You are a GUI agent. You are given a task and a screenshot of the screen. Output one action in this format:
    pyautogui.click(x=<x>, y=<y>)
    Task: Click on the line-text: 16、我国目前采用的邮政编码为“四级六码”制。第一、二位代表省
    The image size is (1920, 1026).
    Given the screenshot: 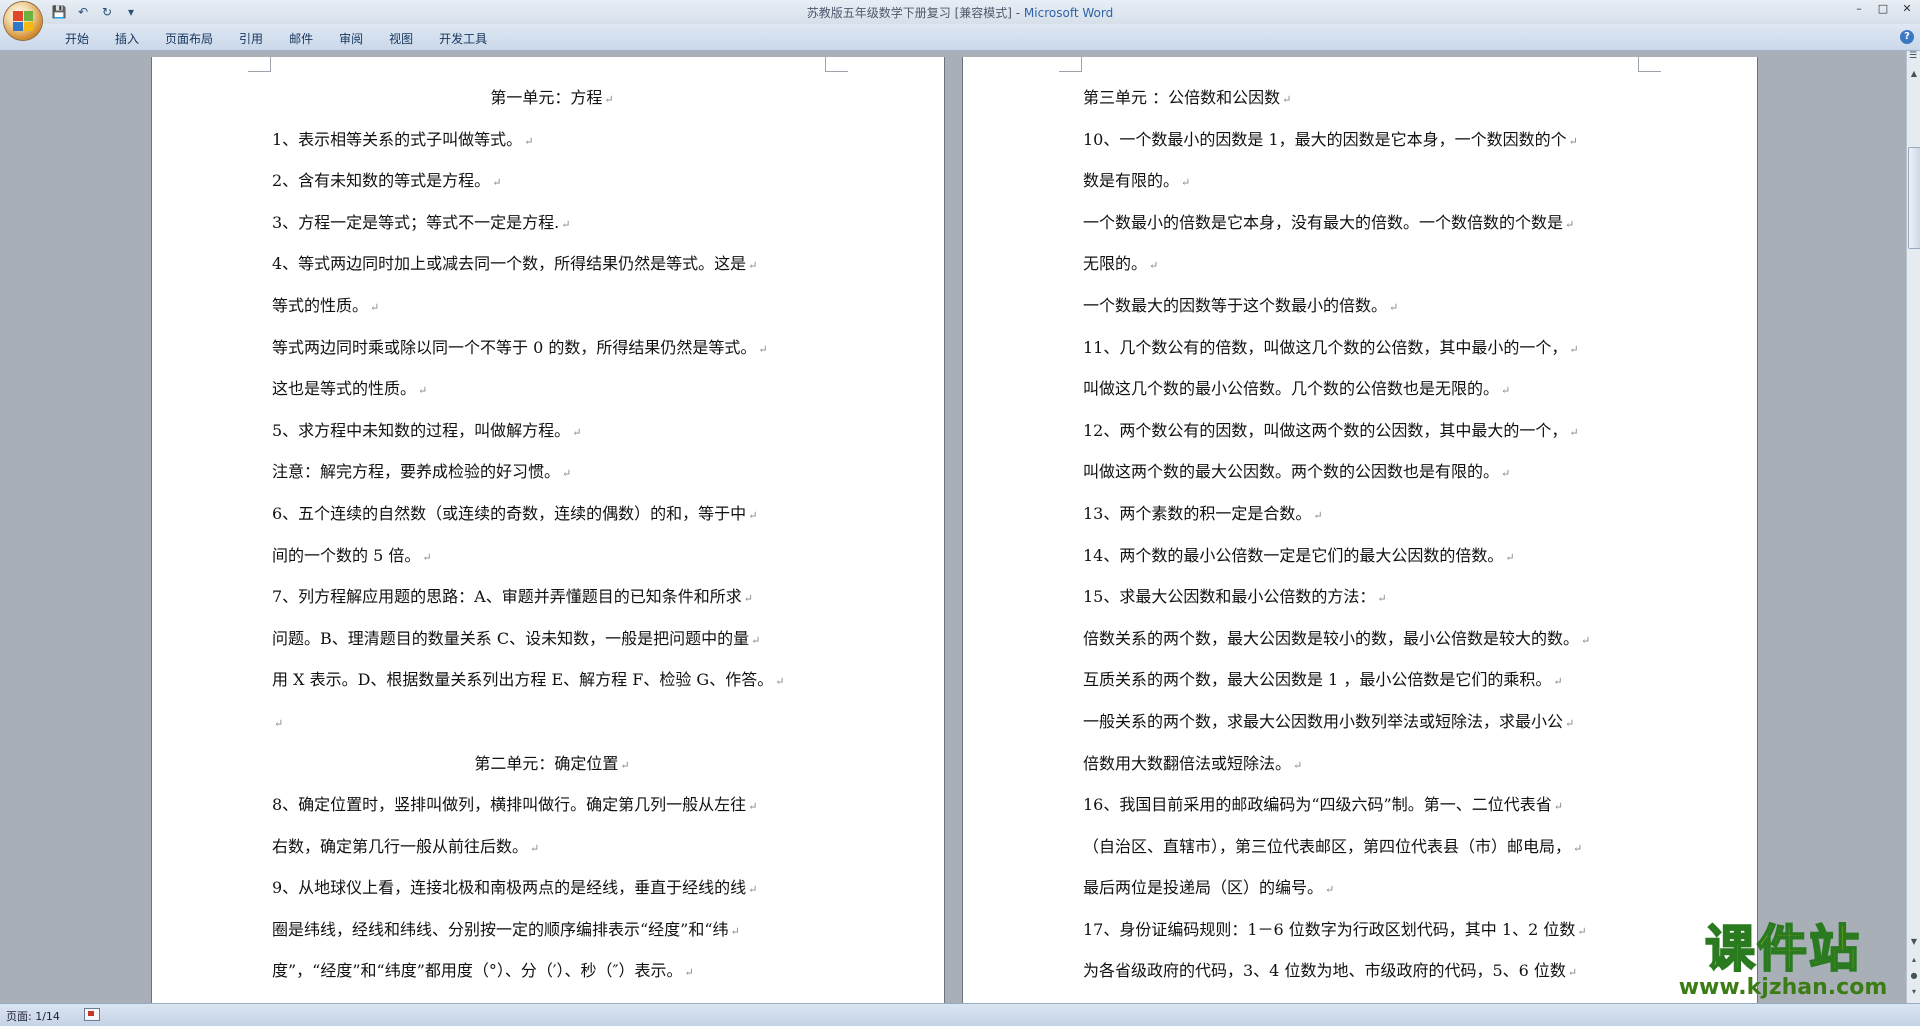 What is the action you would take?
    pyautogui.click(x=1317, y=805)
    